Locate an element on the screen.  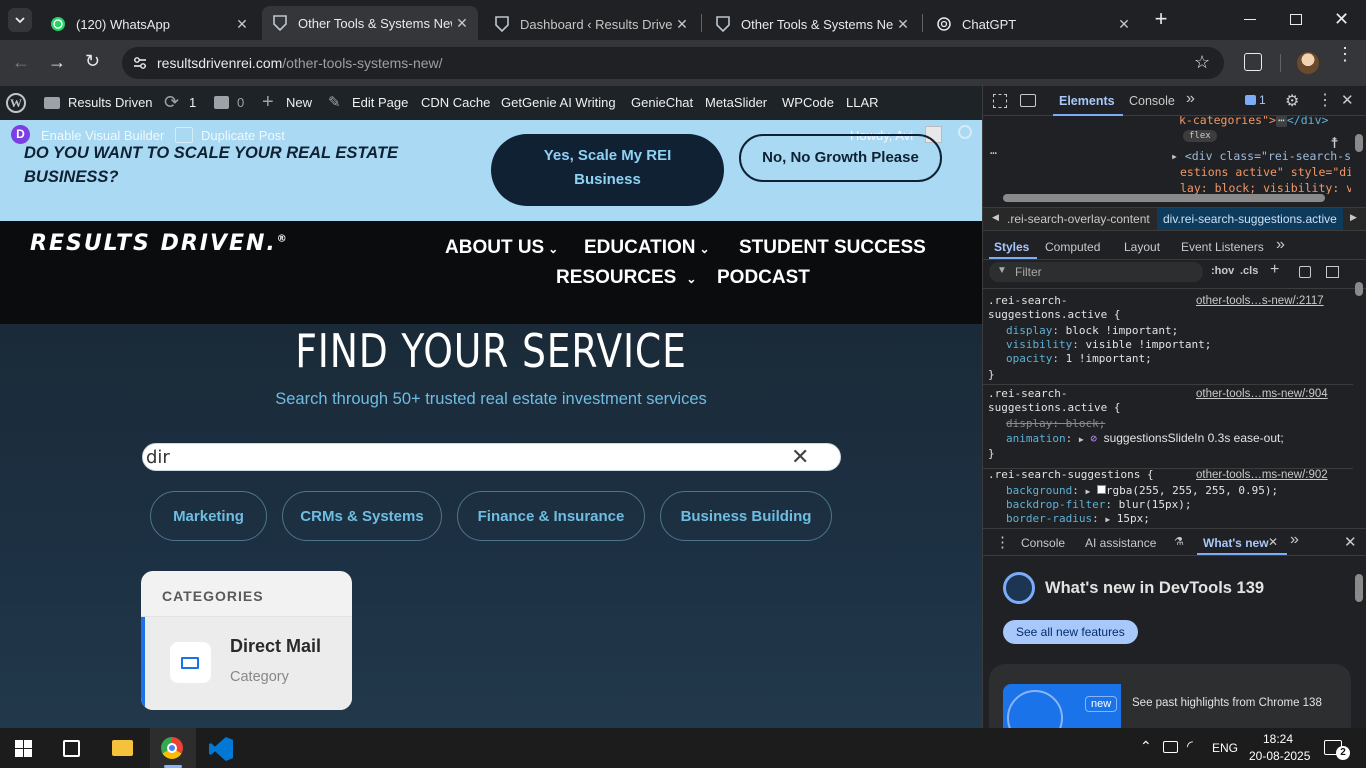
devtools-menu-icon: ⋮ is located at coordinates (1325, 100).